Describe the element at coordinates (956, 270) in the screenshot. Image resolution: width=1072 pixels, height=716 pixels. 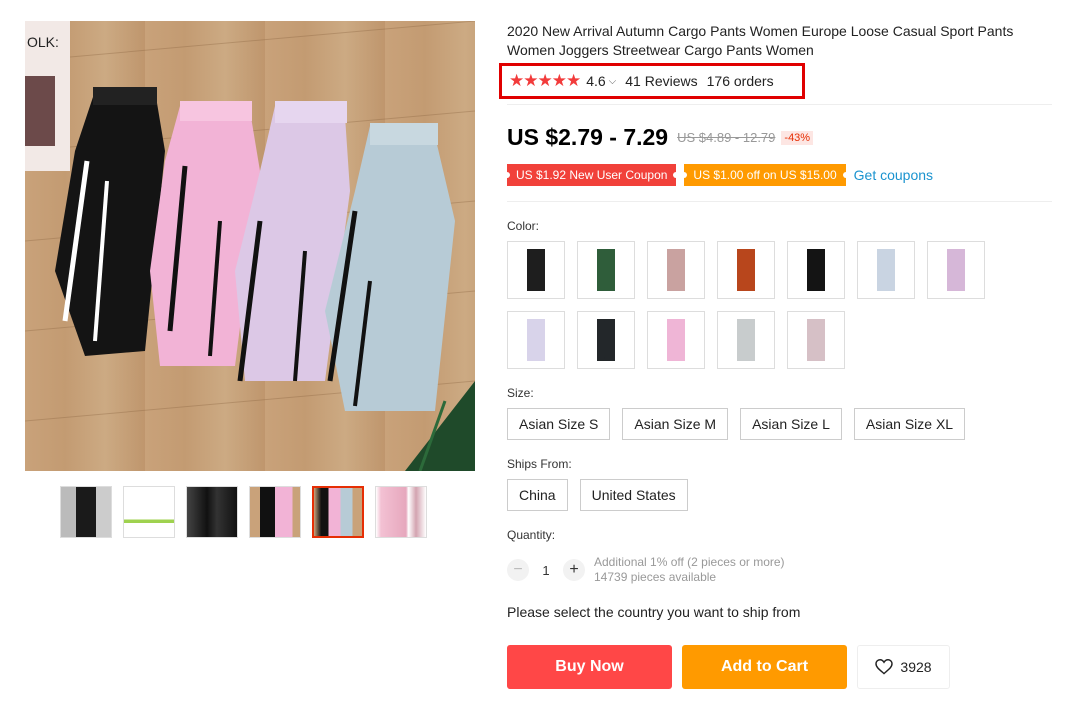
I see `color-swatch-lilac` at that location.